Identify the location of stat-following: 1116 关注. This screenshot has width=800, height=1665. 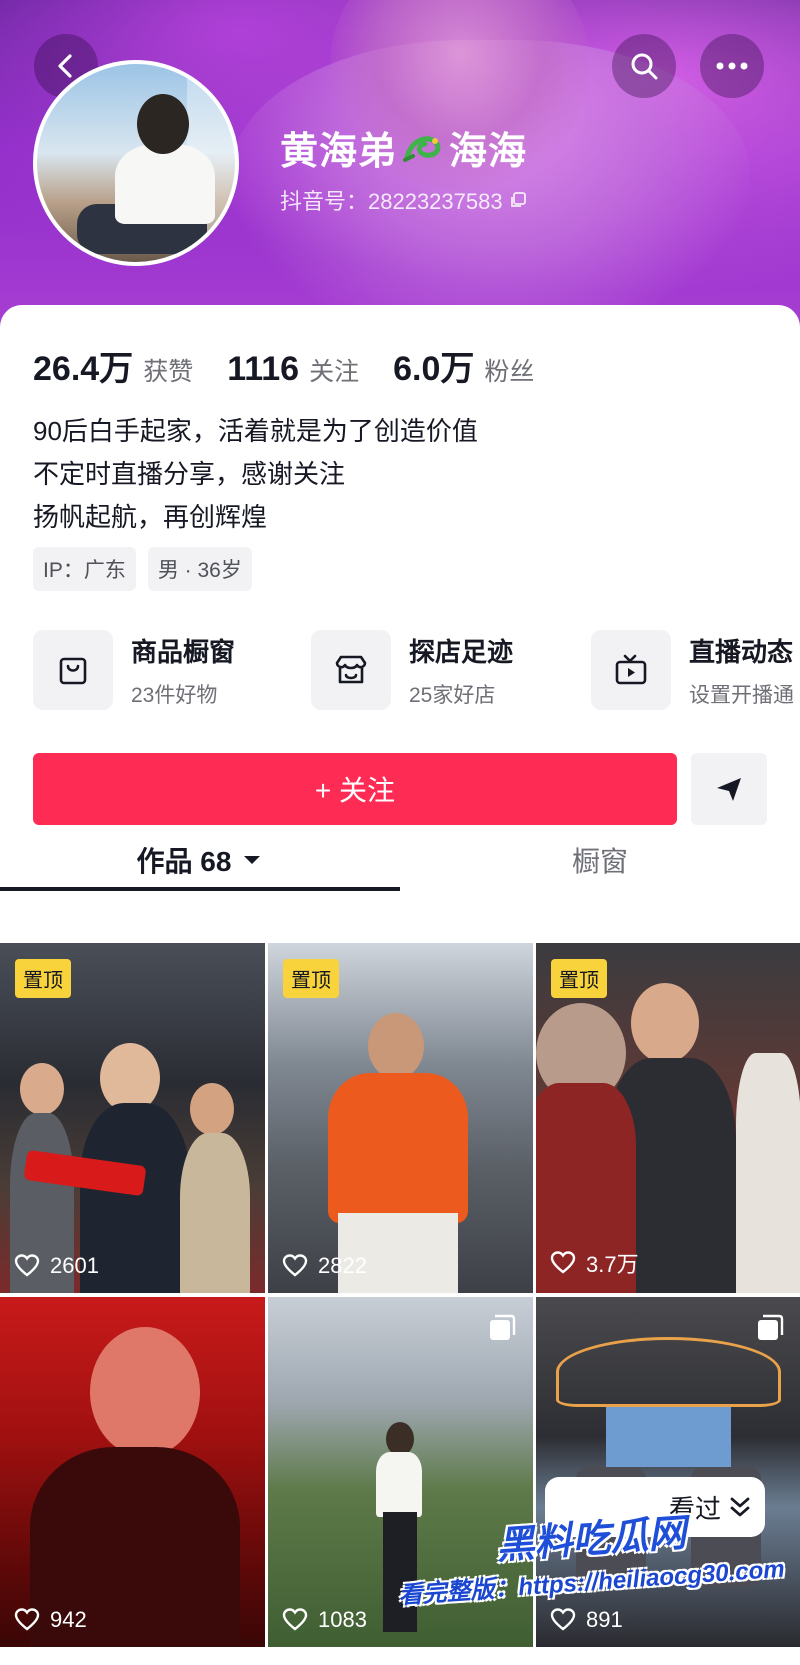
(293, 369).